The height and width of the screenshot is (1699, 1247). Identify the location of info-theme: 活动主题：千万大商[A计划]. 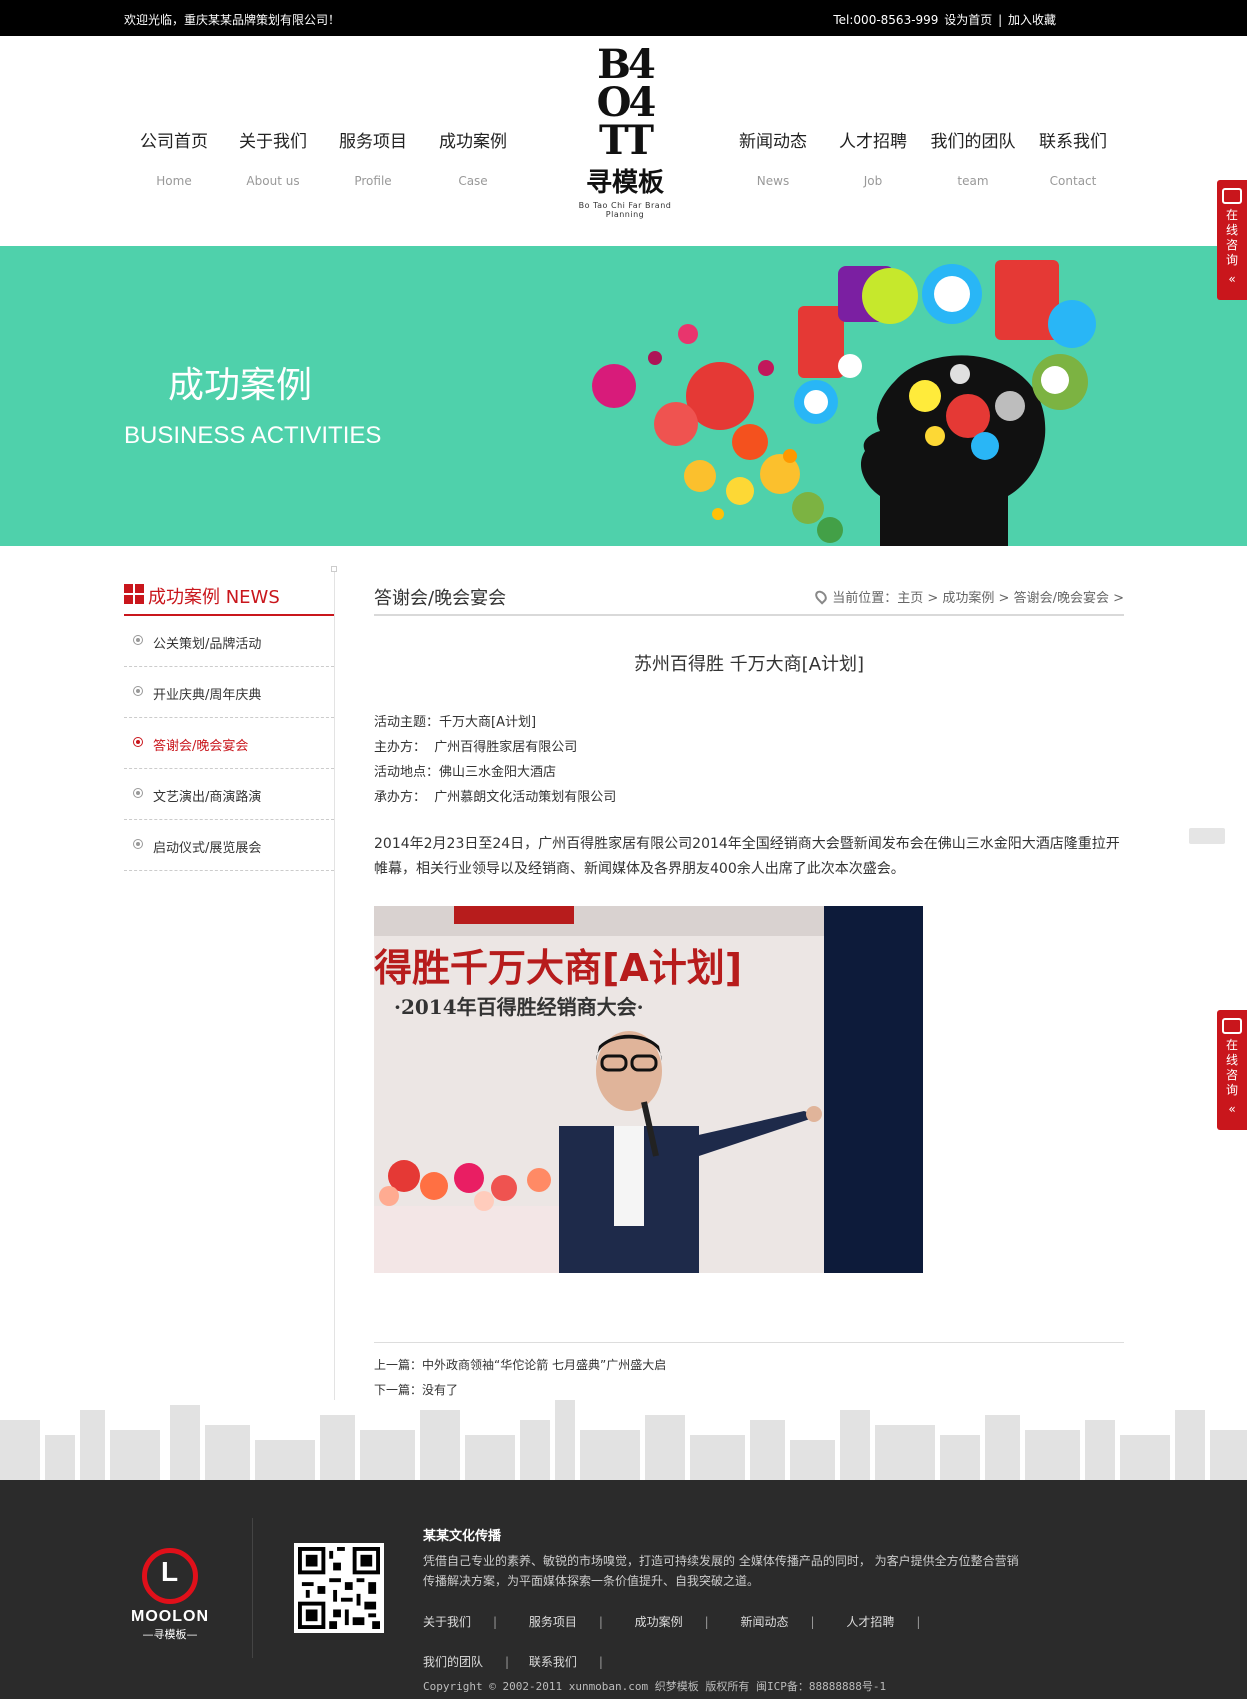
(455, 722).